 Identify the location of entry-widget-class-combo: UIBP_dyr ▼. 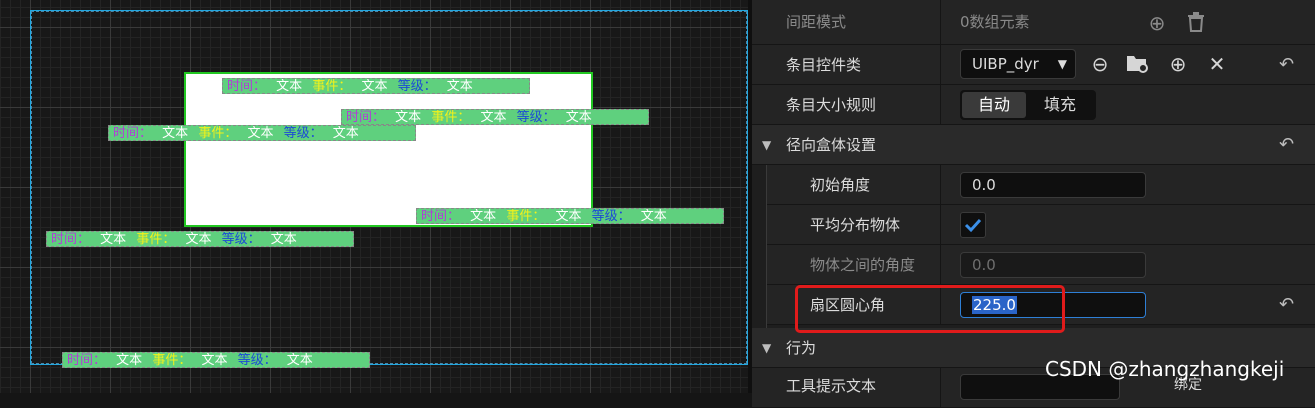
(1018, 64).